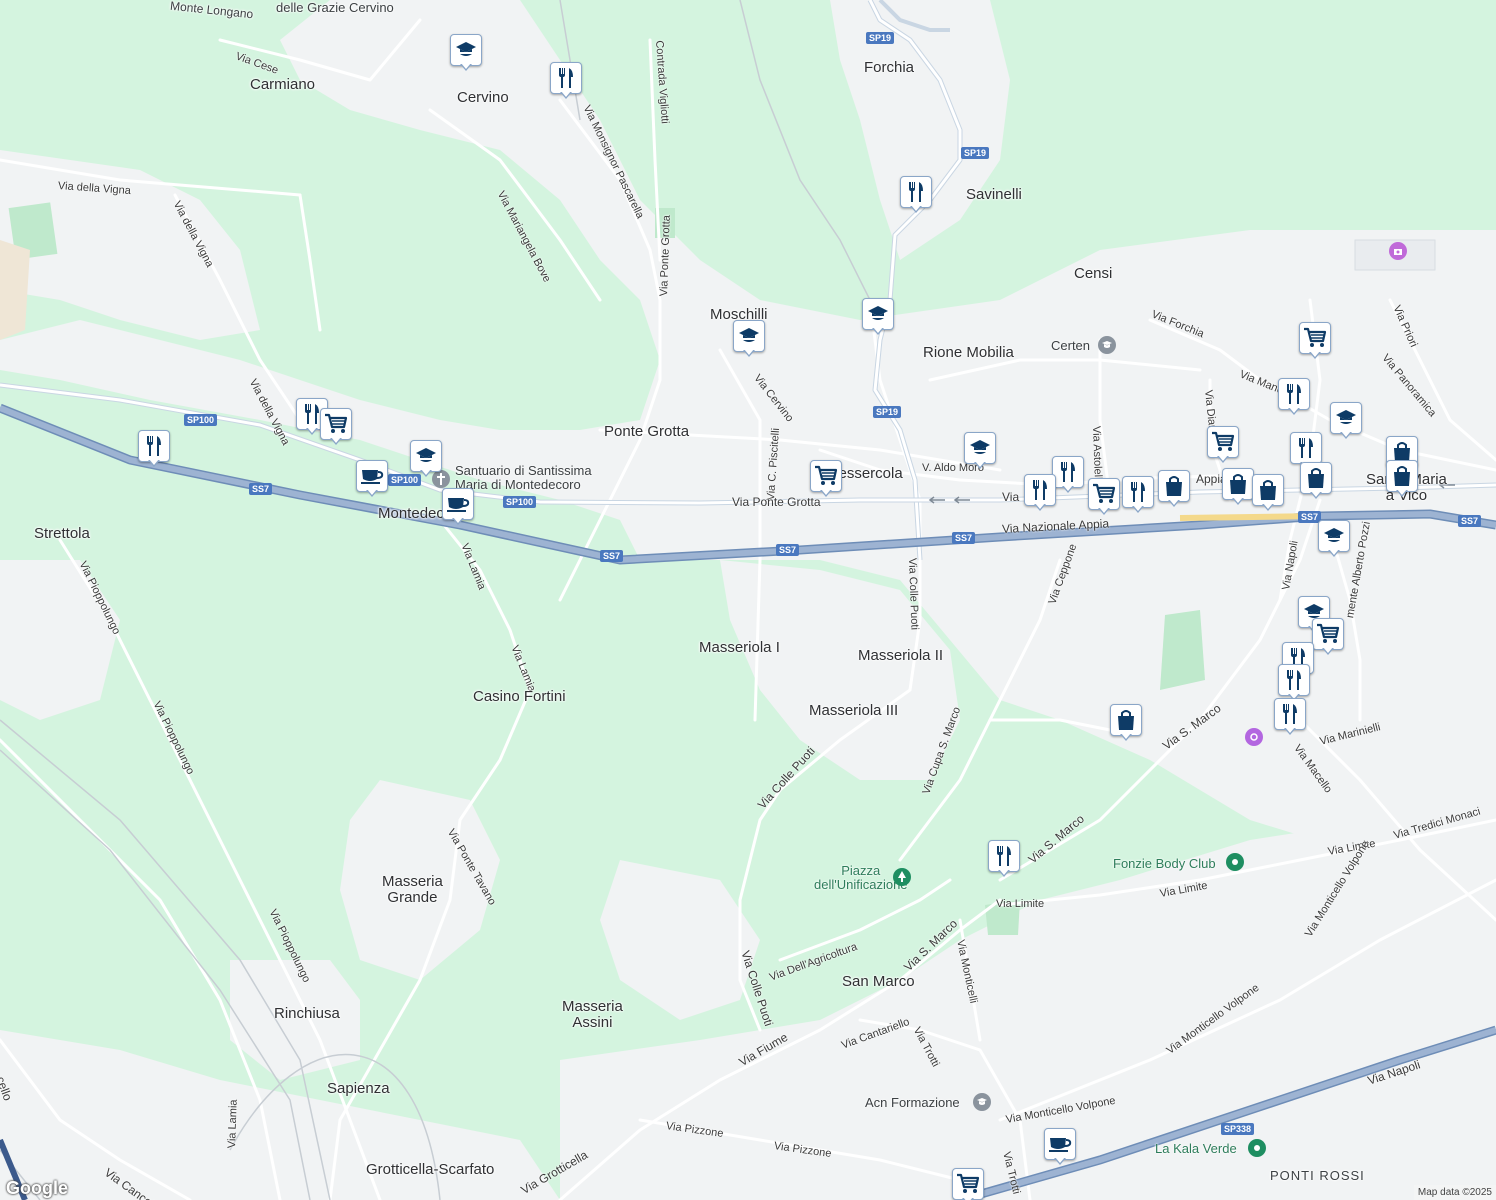 The image size is (1496, 1200). I want to click on gym-icon, so click(1235, 862).